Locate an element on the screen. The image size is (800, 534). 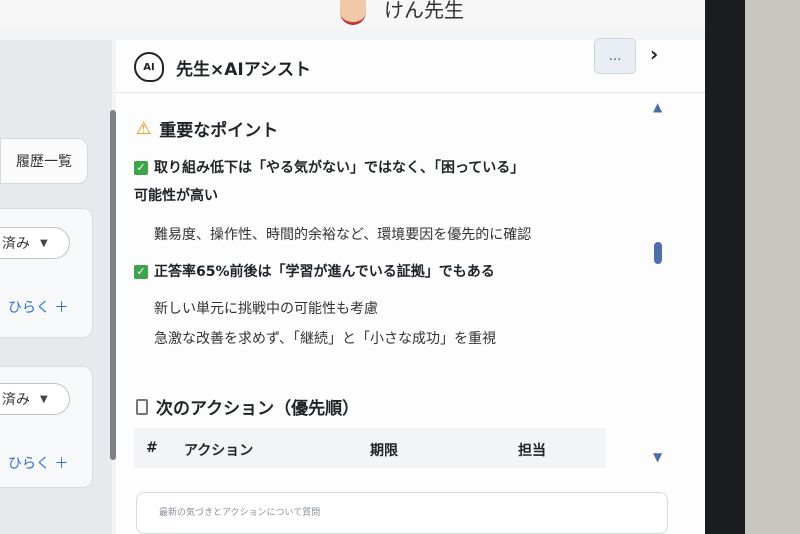
column-owner: 担当 is located at coordinates (532, 451).